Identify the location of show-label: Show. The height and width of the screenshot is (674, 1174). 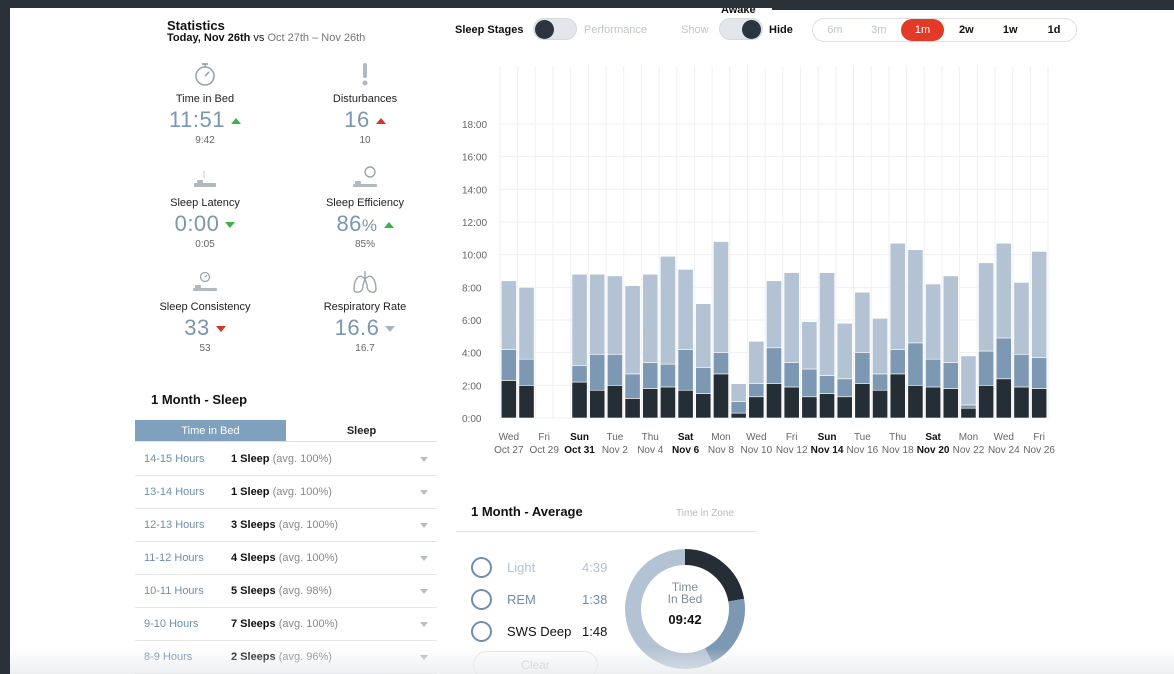
(695, 30).